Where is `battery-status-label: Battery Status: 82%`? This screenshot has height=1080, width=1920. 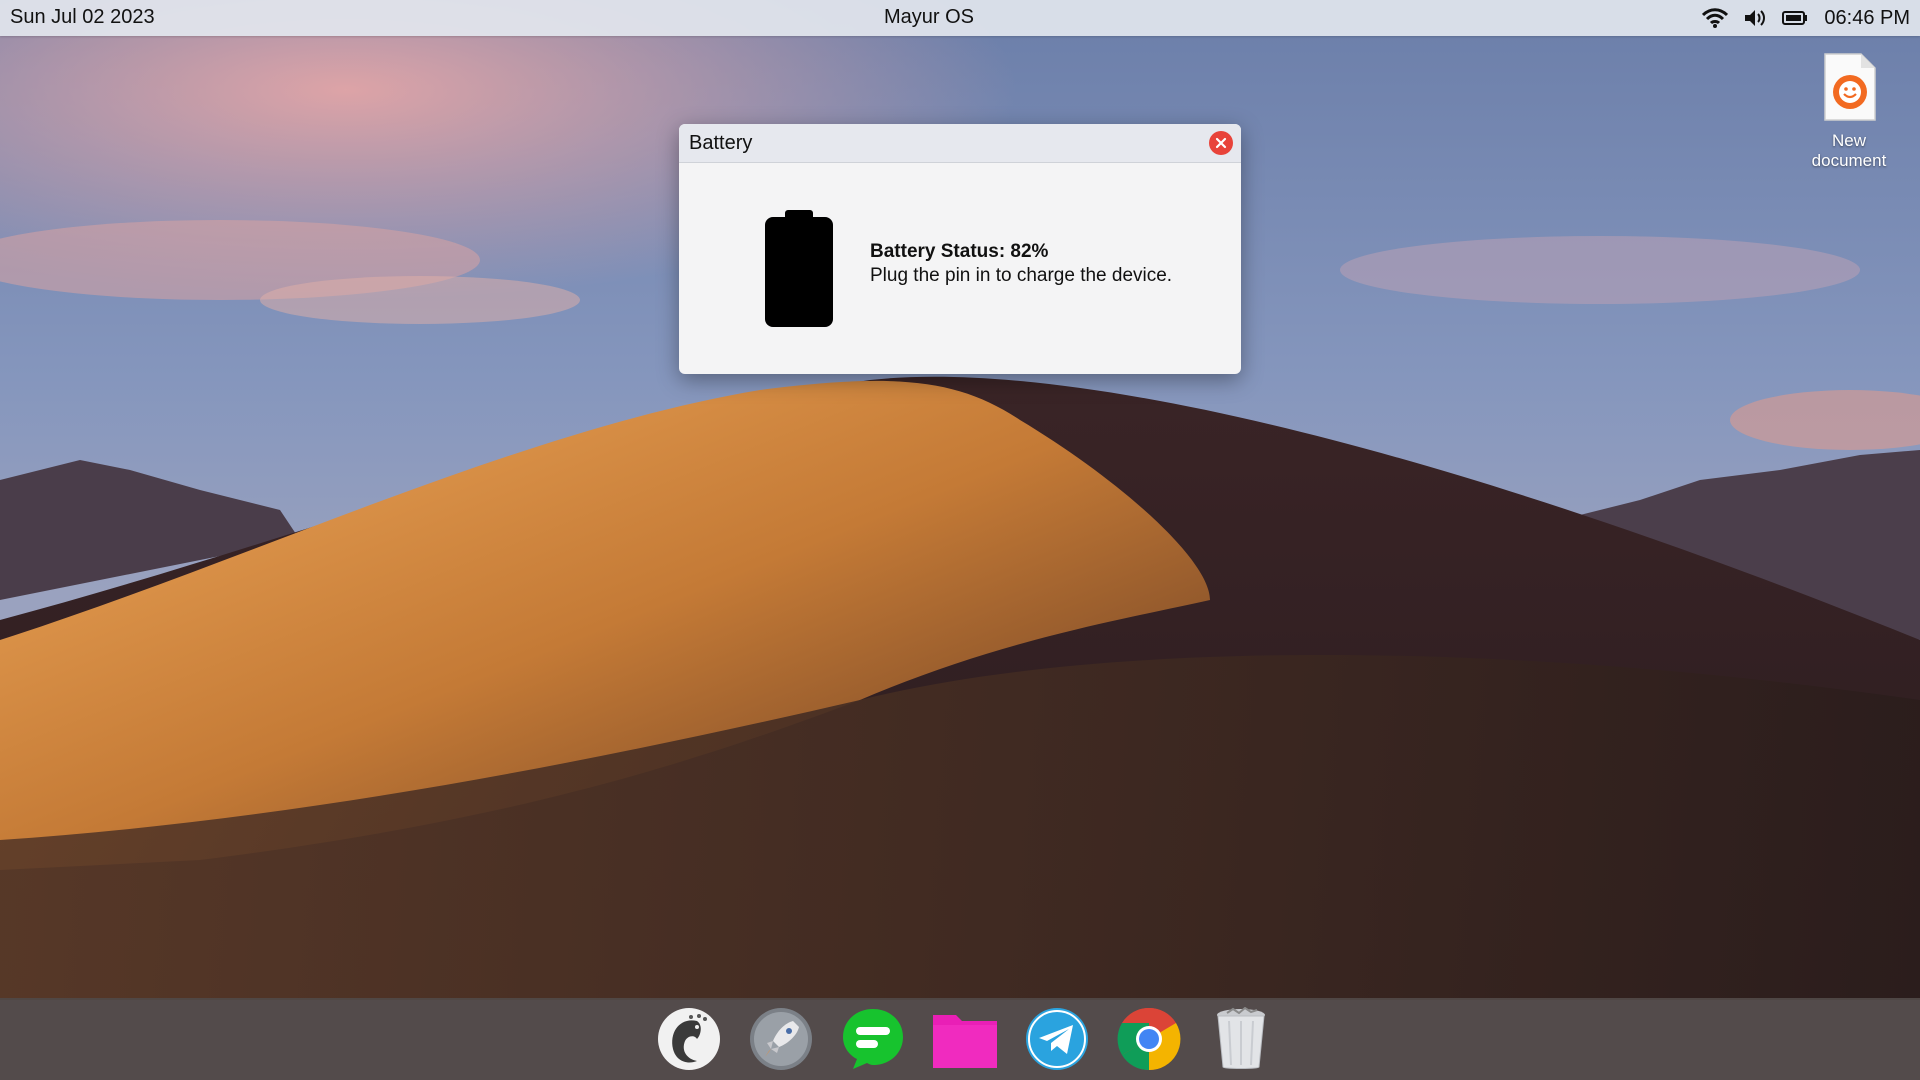
battery-status-label: Battery Status: 82% is located at coordinates (959, 251).